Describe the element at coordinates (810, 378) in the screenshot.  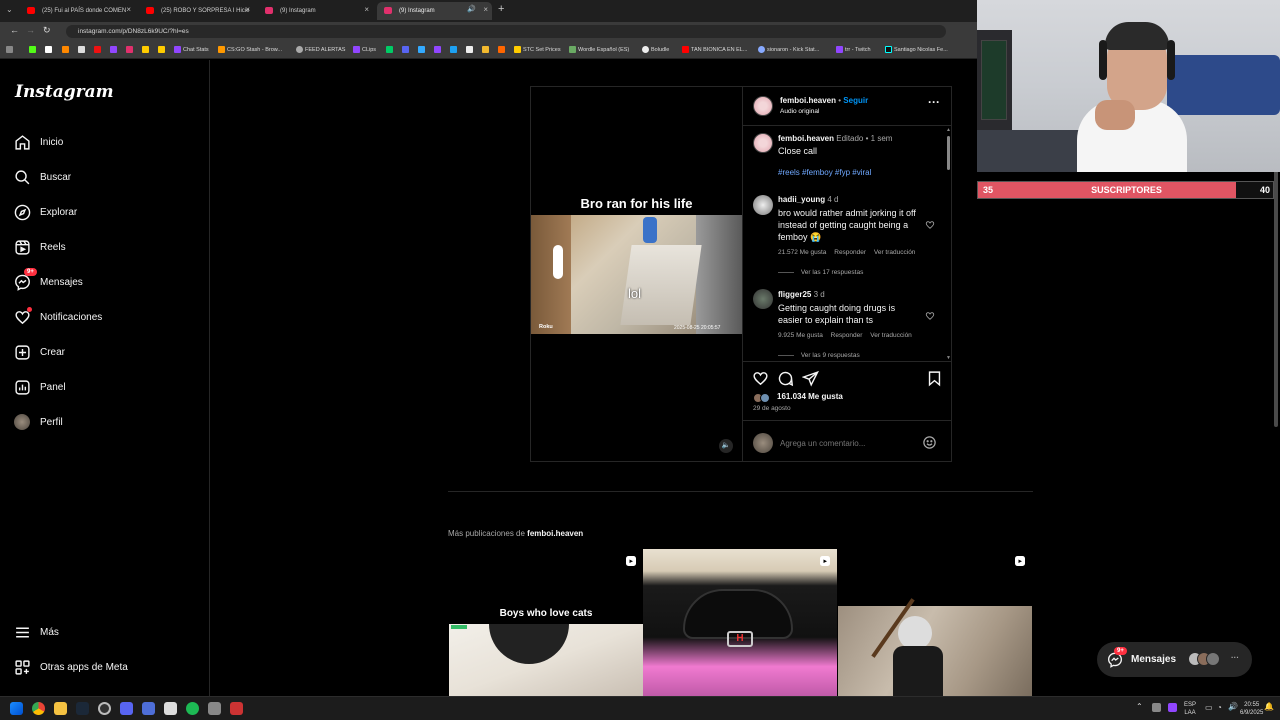
I see `share-icon` at that location.